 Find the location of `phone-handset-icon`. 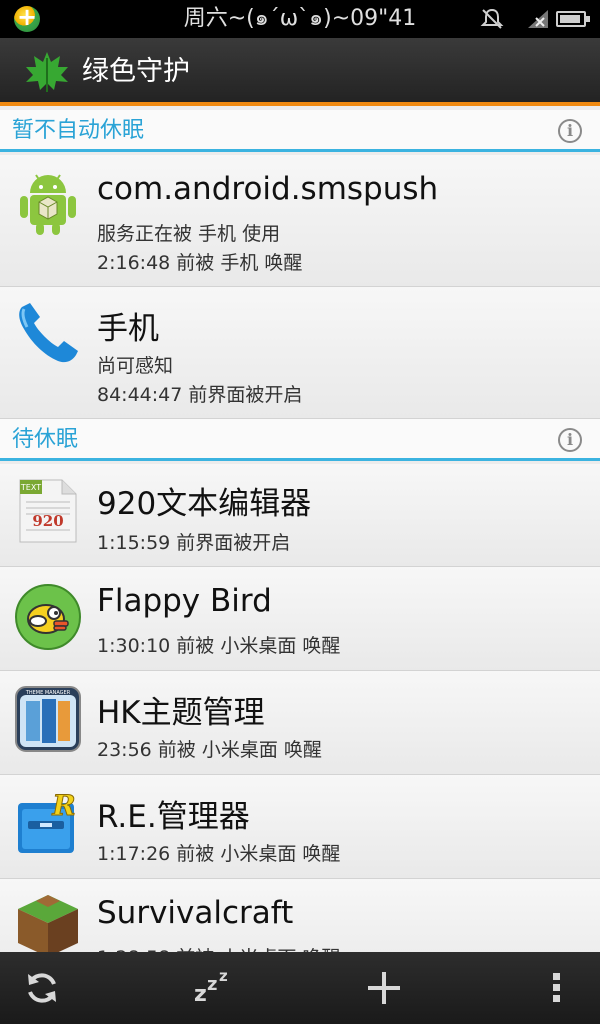

phone-handset-icon is located at coordinates (48, 333).